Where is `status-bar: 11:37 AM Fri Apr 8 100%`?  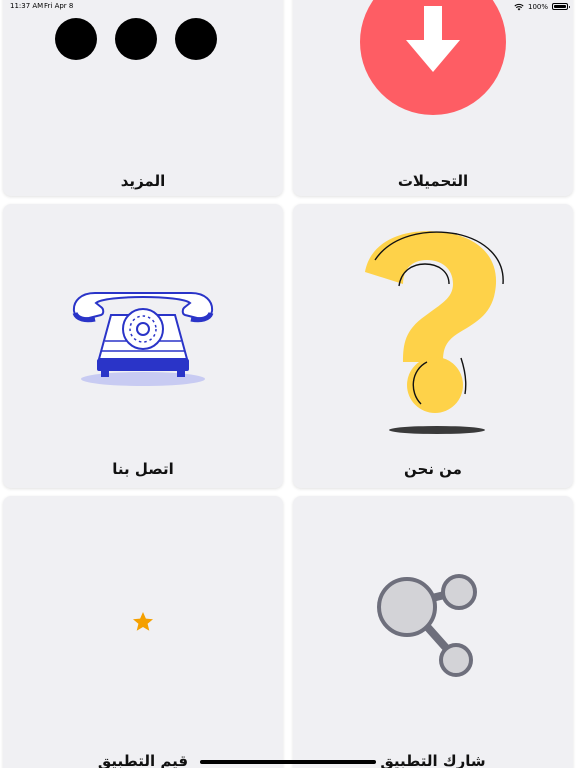
status-bar: 11:37 AM Fri Apr 8 100% is located at coordinates (288, 7).